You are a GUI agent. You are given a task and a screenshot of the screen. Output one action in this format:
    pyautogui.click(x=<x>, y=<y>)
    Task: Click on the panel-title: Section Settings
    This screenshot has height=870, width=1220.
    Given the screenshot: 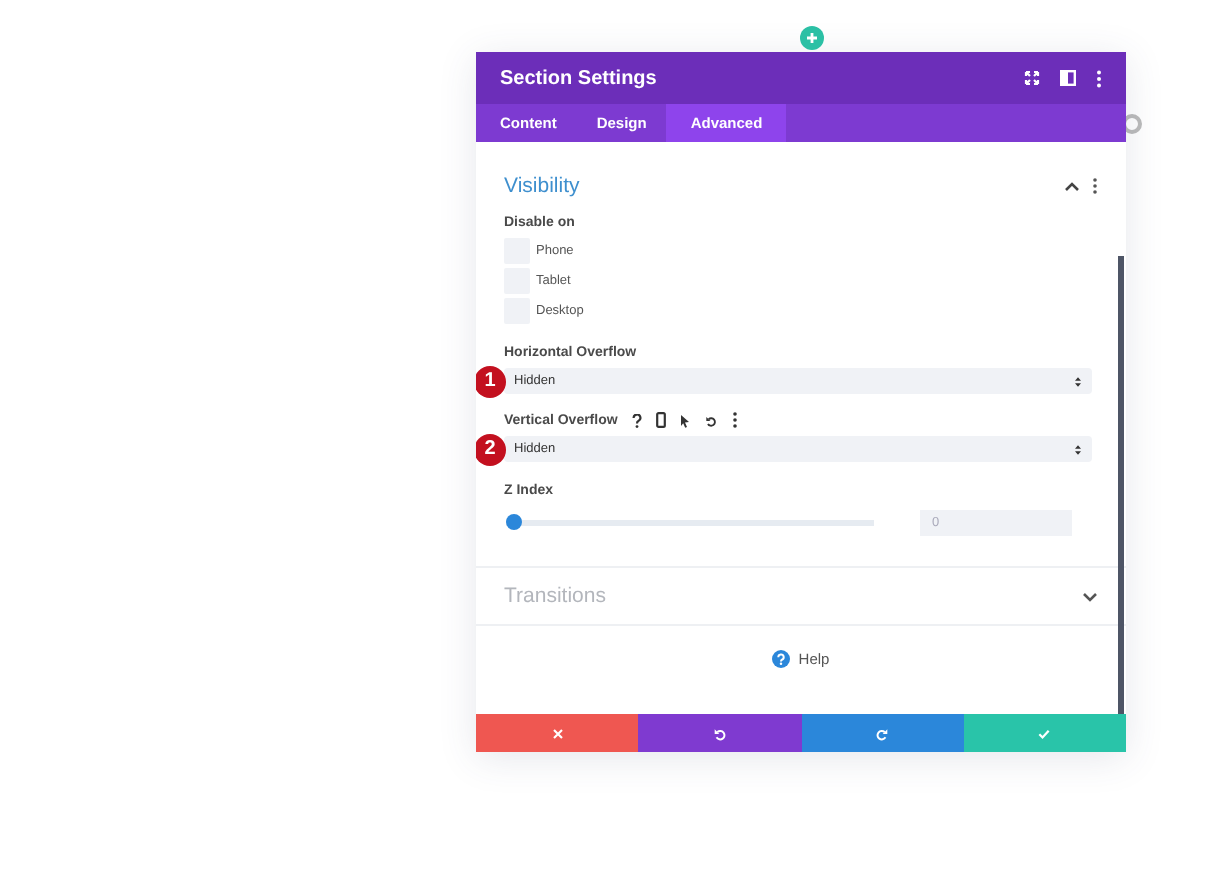 What is the action you would take?
    pyautogui.click(x=579, y=78)
    